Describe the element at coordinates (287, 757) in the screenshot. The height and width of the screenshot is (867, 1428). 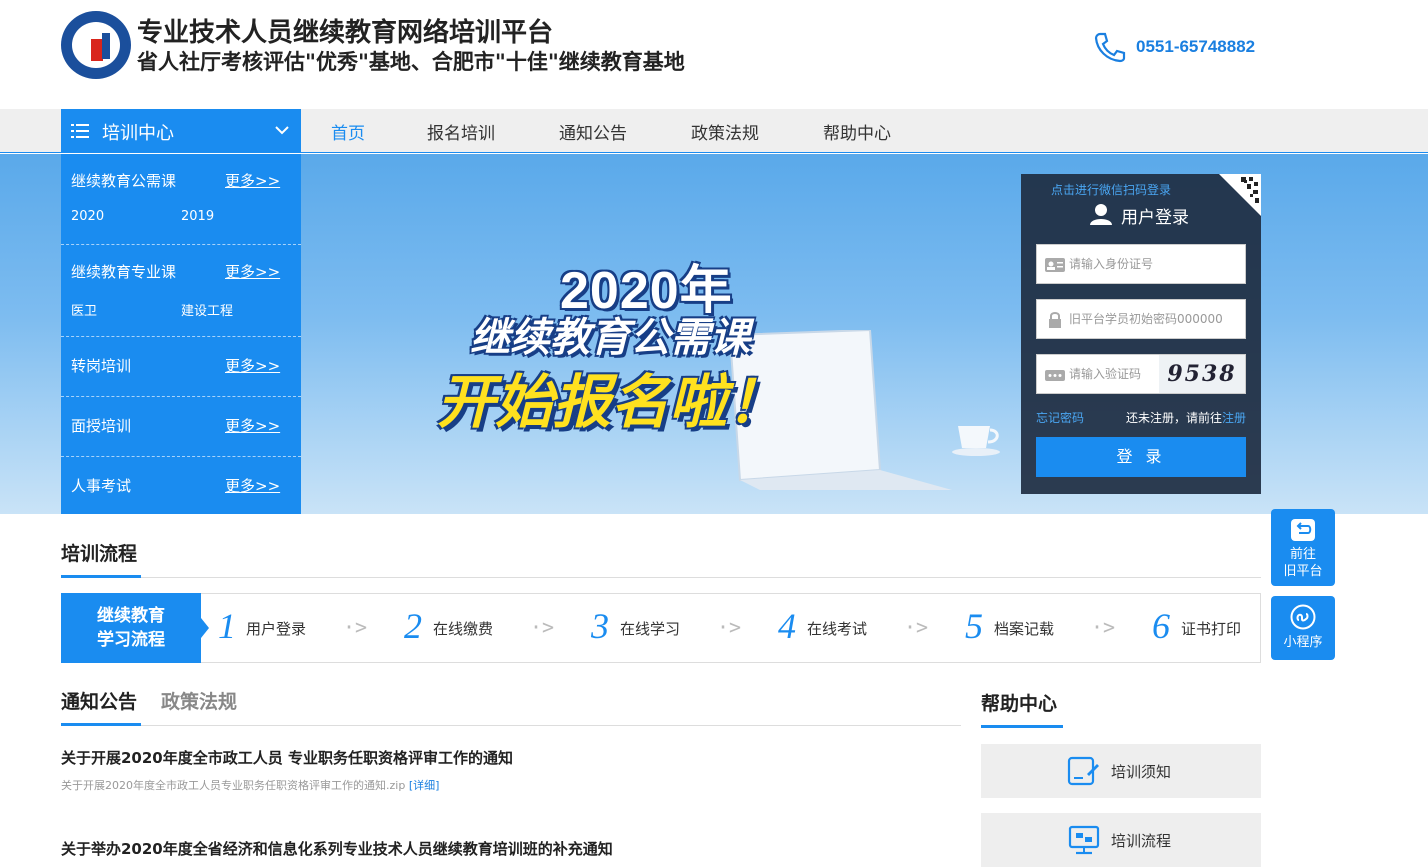
I see `notice-title: 关于开展2020年度全市政工人员 专业职务任职资格评审工作的通知` at that location.